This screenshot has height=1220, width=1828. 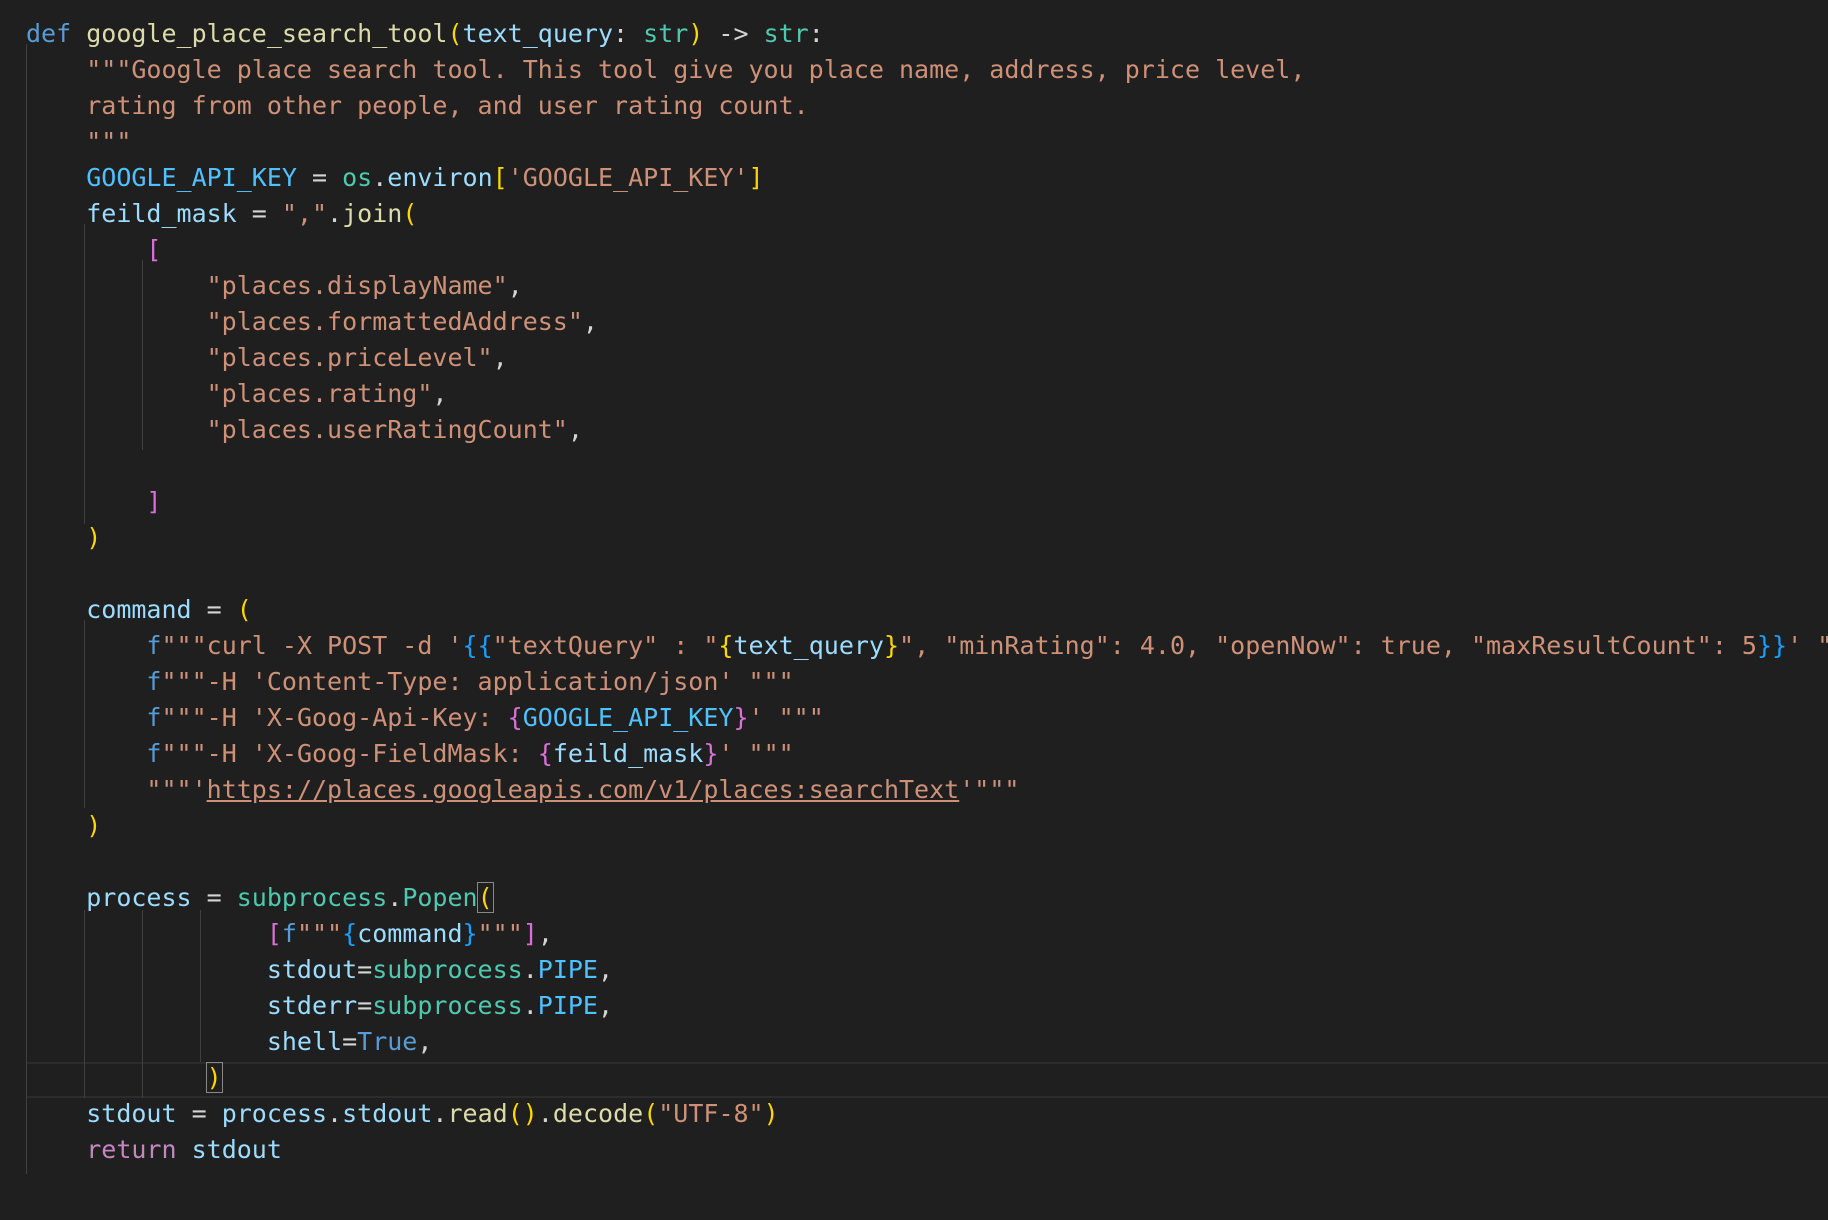 I want to click on string-token: "places.displayName", so click(x=357, y=285).